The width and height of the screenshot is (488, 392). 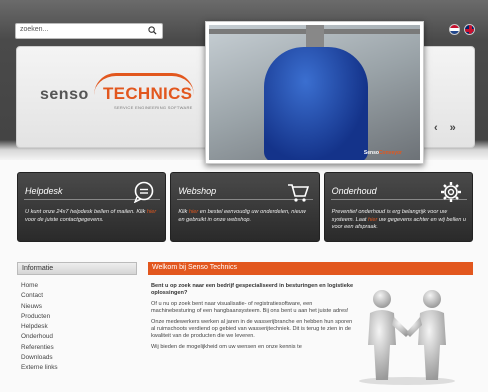 I want to click on logo-text-technics: TECHNICS, so click(x=148, y=93).